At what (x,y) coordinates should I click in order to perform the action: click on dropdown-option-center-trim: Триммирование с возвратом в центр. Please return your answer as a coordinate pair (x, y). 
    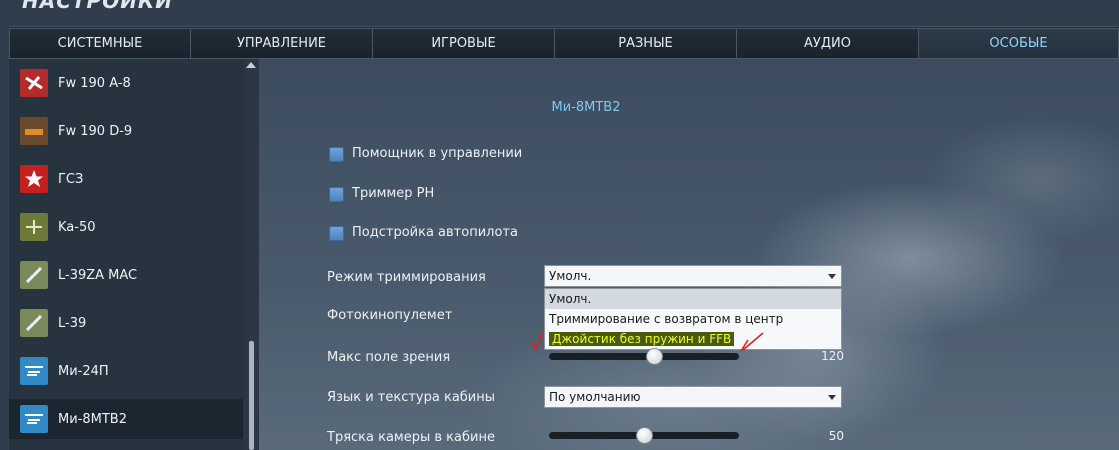
    Looking at the image, I should click on (693, 319).